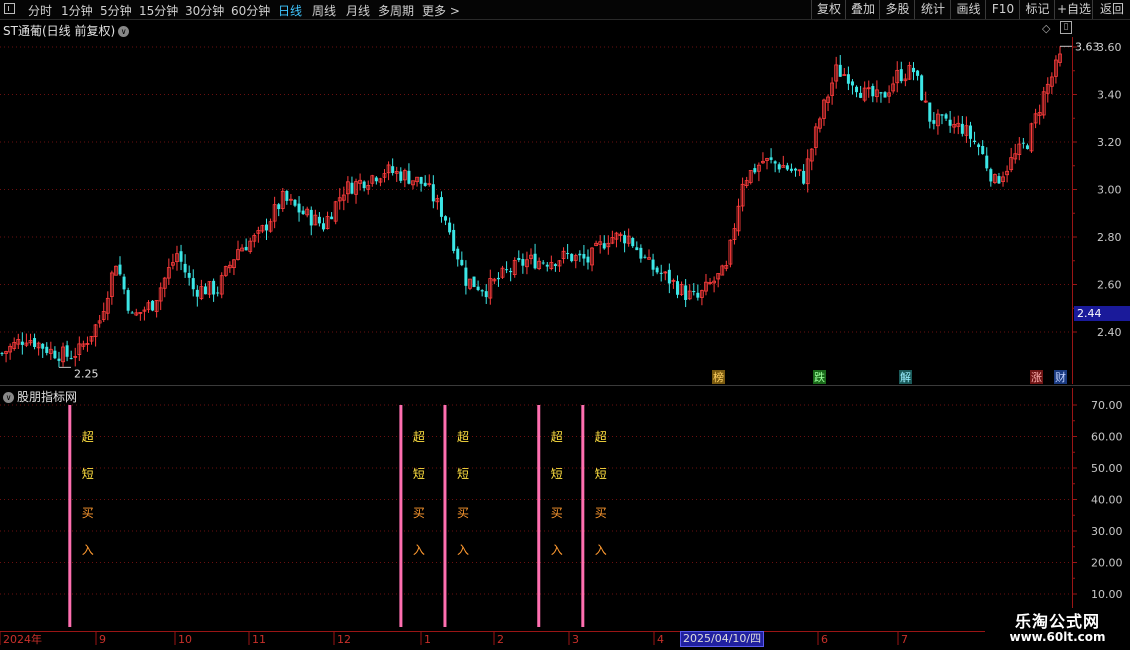  I want to click on signal-bar, so click(70, 516).